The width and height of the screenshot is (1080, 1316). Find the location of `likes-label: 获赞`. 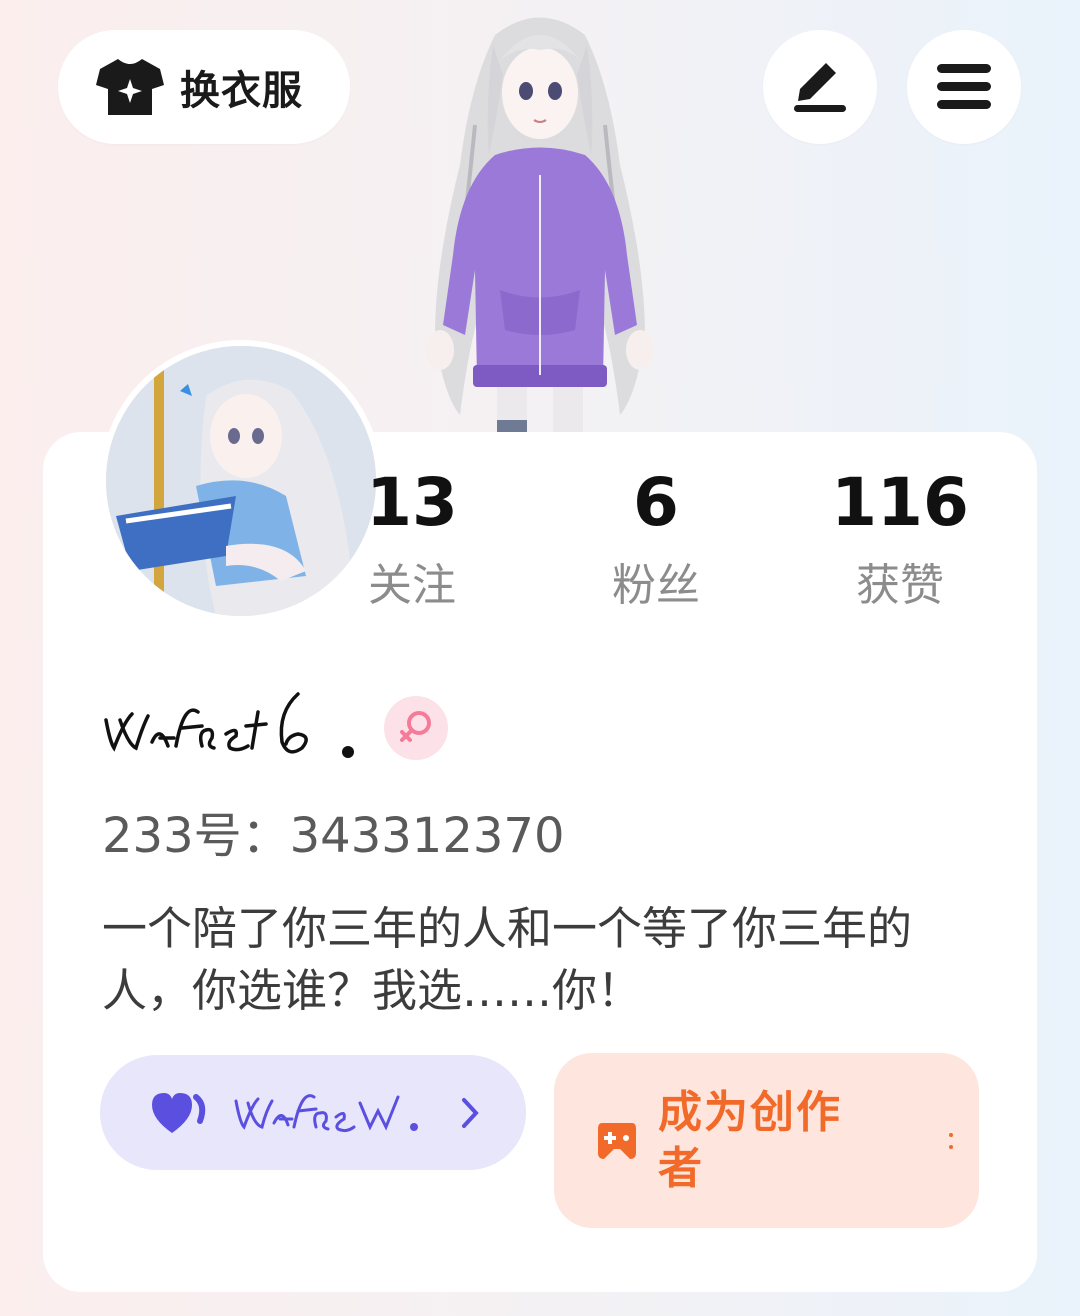

likes-label: 获赞 is located at coordinates (900, 585).